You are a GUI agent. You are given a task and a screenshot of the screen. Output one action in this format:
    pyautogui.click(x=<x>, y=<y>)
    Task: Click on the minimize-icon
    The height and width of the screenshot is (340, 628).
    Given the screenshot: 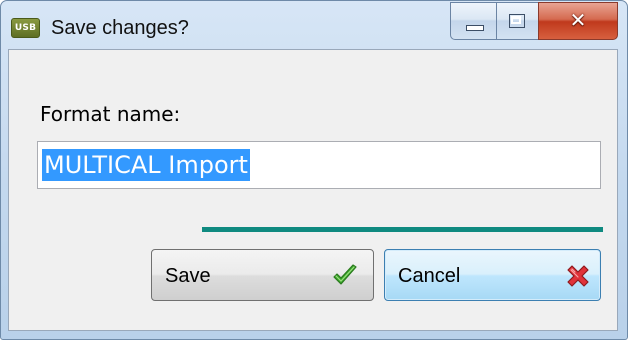 What is the action you would take?
    pyautogui.click(x=475, y=28)
    